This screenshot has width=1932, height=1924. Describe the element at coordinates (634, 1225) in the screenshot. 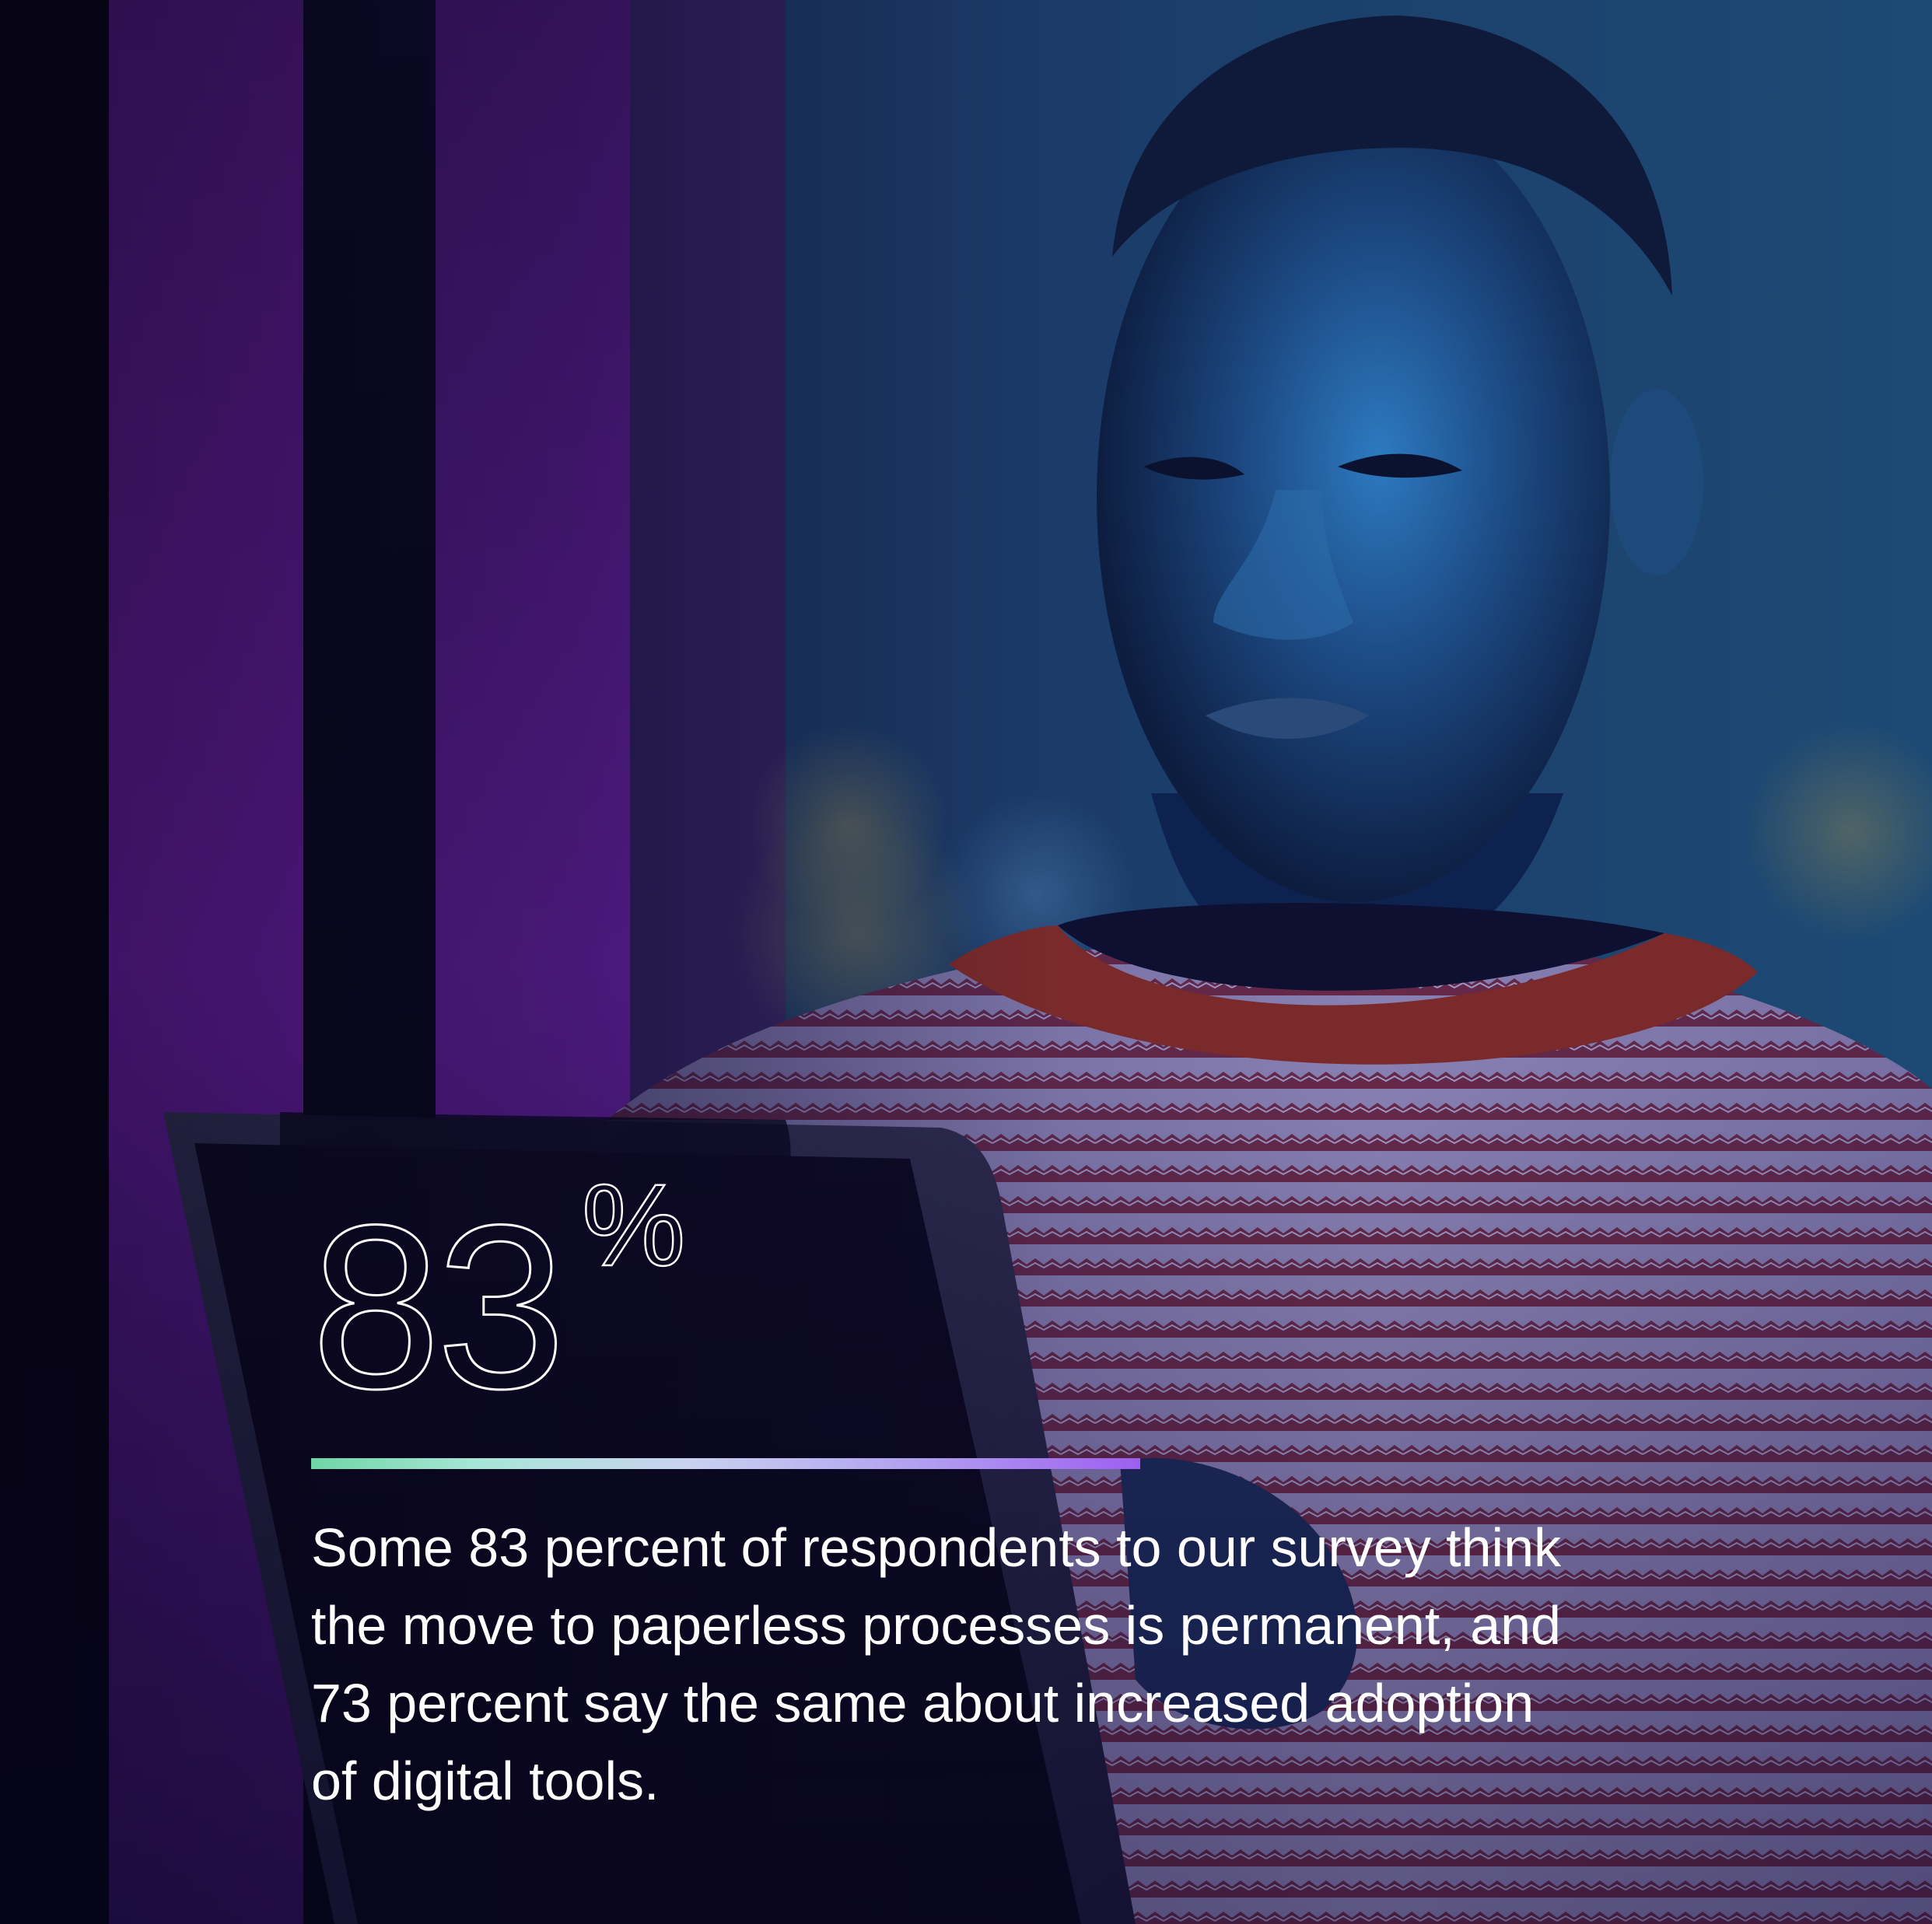

I see `stat-percent-sign: %` at that location.